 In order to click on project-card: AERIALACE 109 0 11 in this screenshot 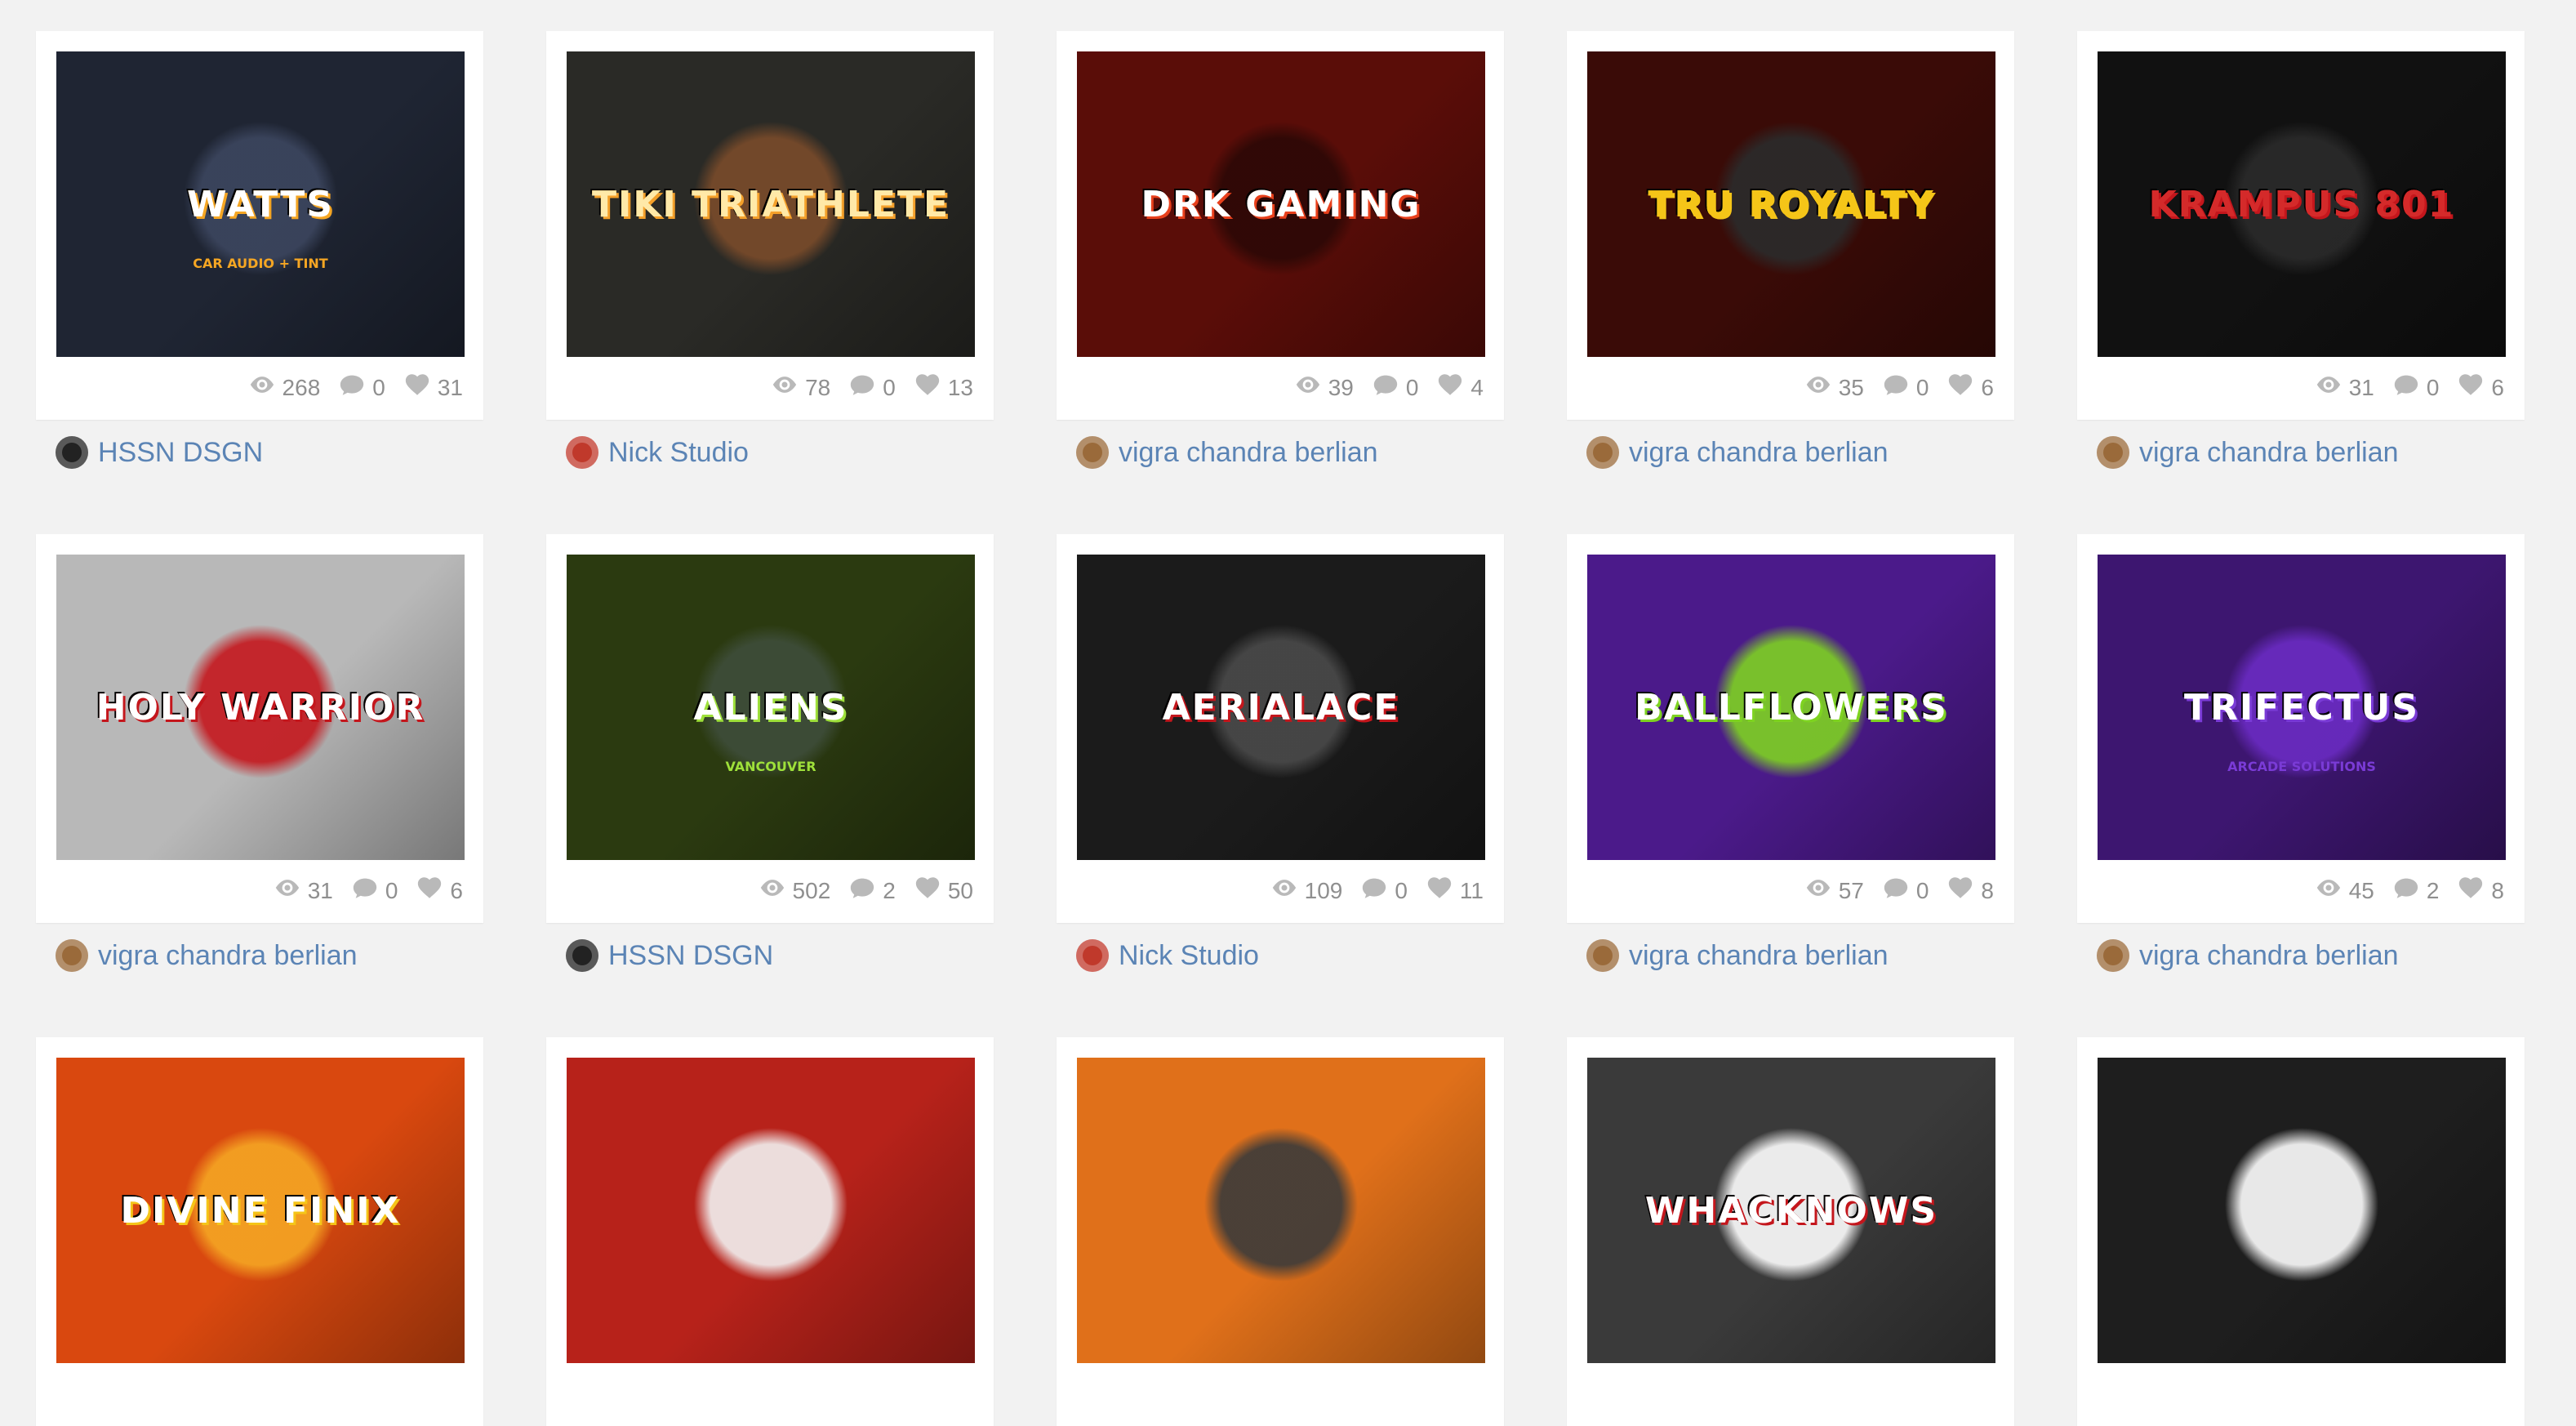, I will do `click(1280, 728)`.